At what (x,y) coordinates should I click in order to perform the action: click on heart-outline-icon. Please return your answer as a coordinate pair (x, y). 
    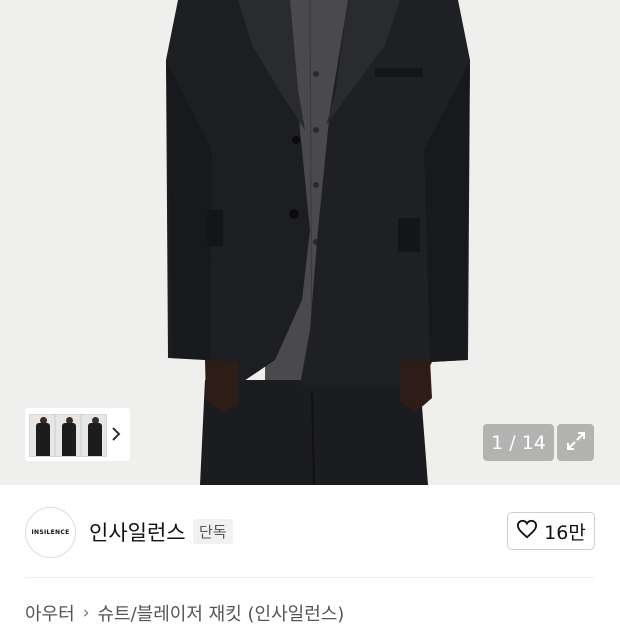
    Looking at the image, I should click on (527, 531).